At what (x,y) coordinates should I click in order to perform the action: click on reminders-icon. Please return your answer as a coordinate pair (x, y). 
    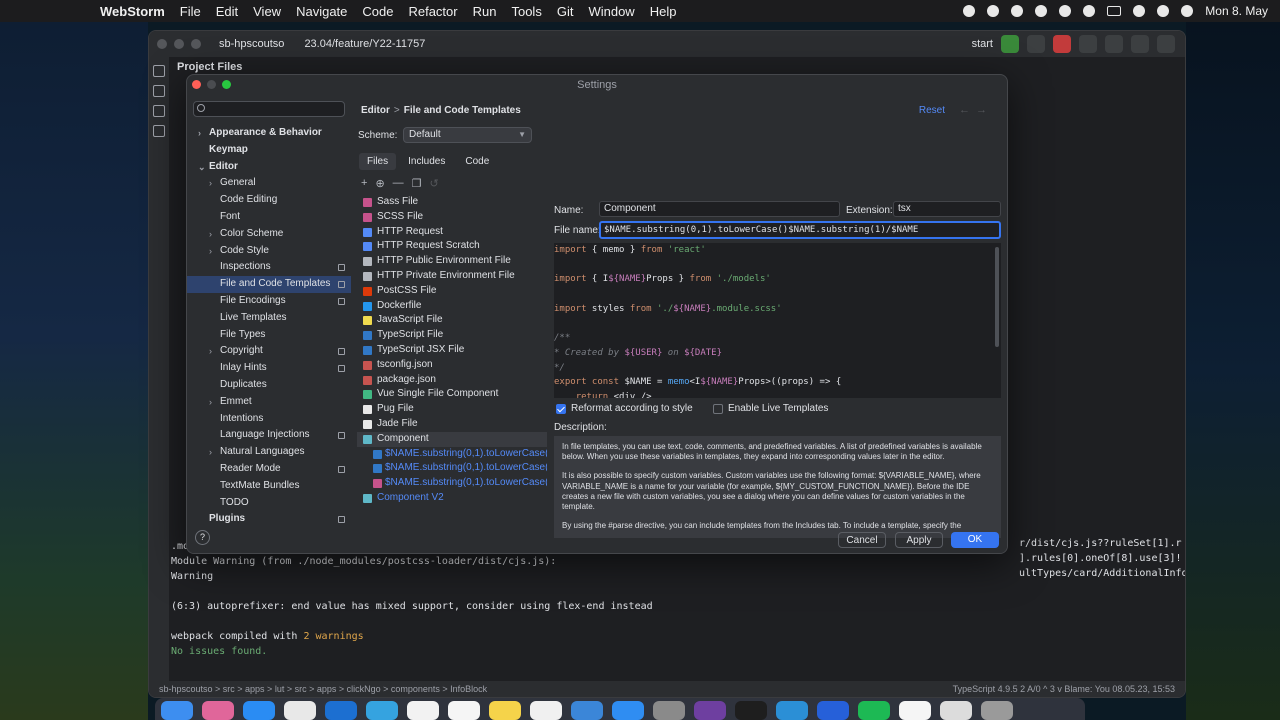
    Looking at the image, I should click on (464, 710).